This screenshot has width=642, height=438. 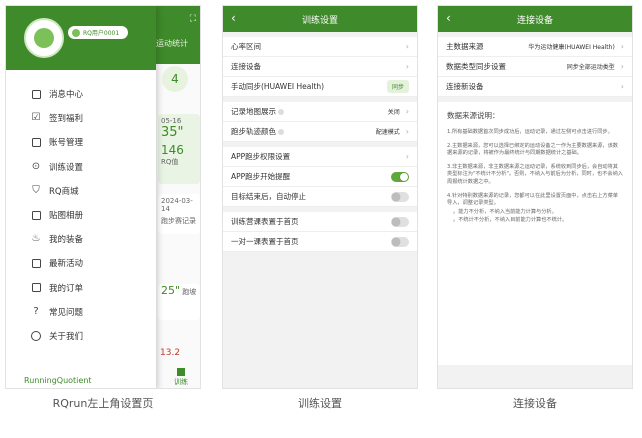 I want to click on avatar, so click(x=44, y=38).